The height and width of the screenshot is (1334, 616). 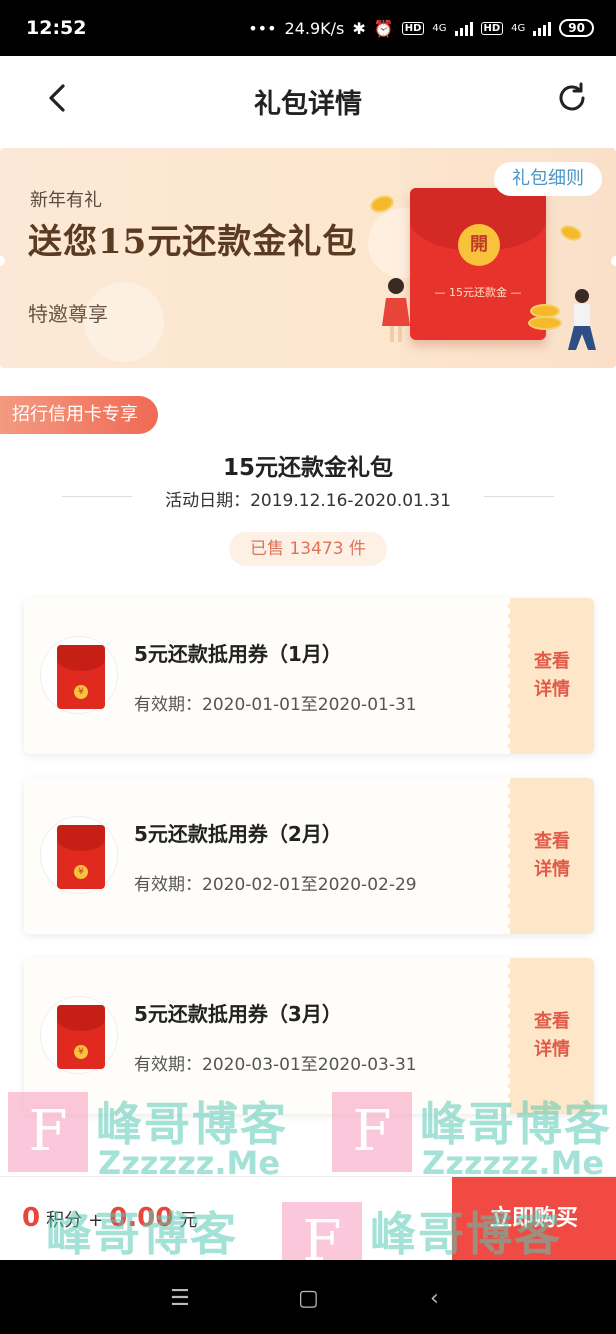 What do you see at coordinates (275, 1065) in the screenshot?
I see `coupon-validity: 有效期：2020-03-01至2020-03-31` at bounding box center [275, 1065].